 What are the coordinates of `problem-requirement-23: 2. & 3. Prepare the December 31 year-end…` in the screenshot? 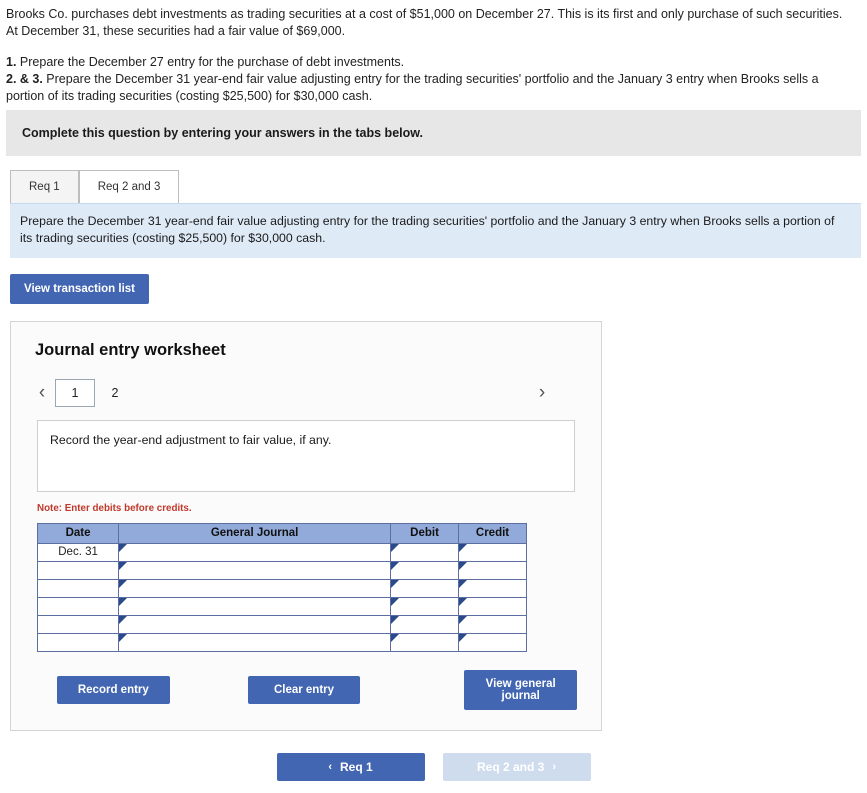 It's located at (430, 88).